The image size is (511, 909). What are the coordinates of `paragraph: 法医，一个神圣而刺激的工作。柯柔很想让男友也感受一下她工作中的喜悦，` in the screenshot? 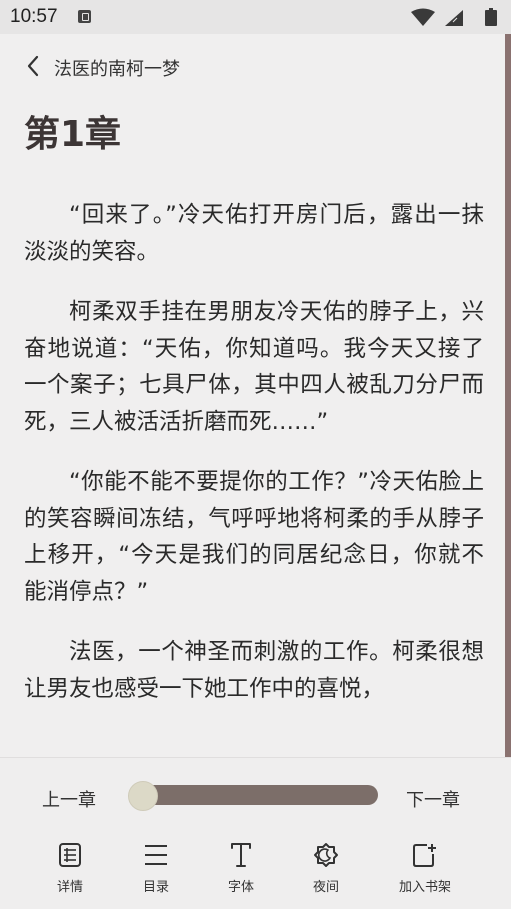 It's located at (254, 670).